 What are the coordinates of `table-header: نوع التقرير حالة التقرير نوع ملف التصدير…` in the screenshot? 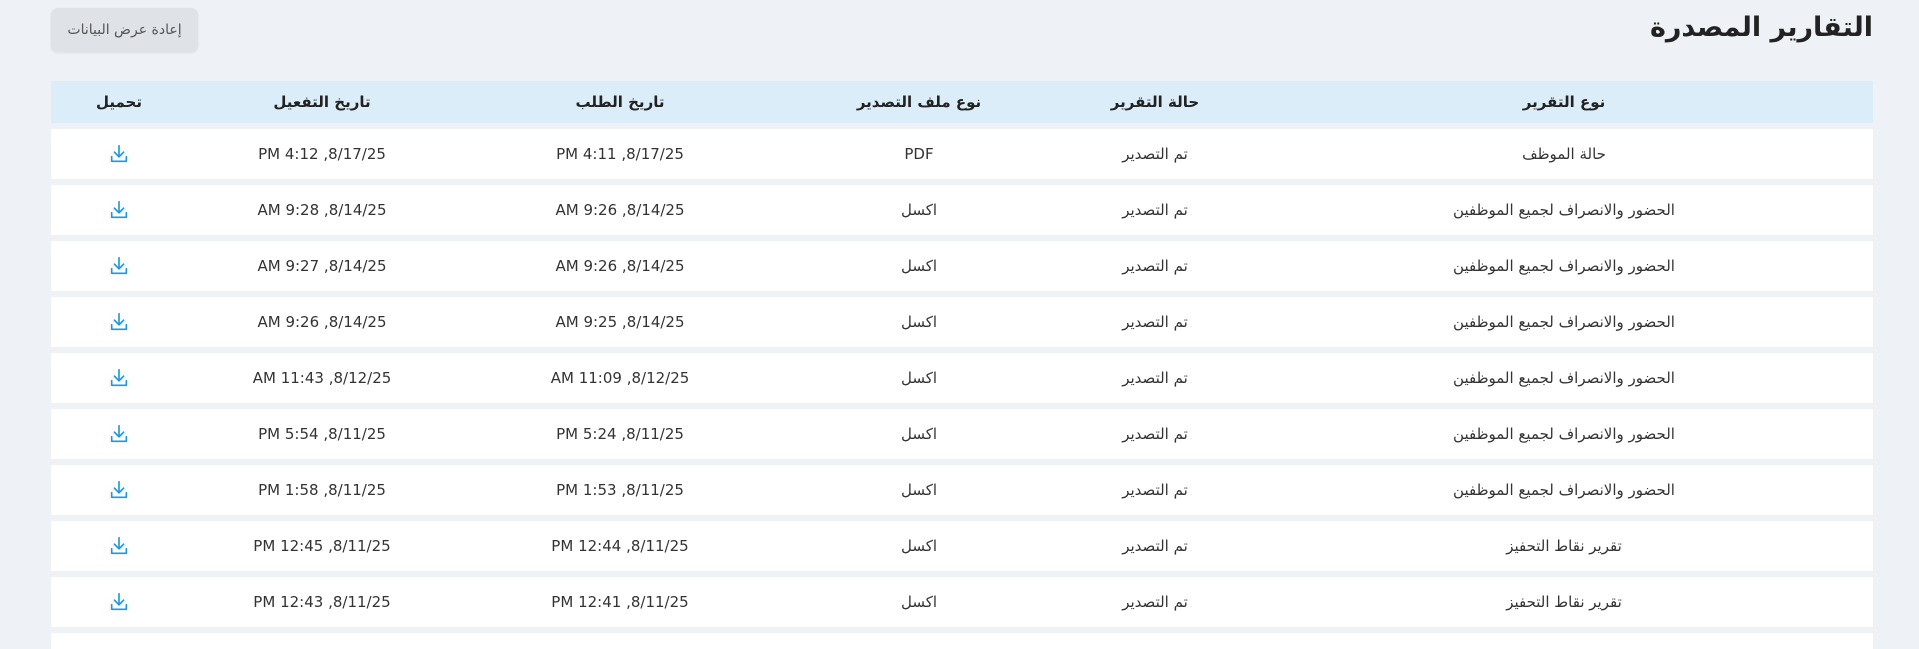 It's located at (962, 102).